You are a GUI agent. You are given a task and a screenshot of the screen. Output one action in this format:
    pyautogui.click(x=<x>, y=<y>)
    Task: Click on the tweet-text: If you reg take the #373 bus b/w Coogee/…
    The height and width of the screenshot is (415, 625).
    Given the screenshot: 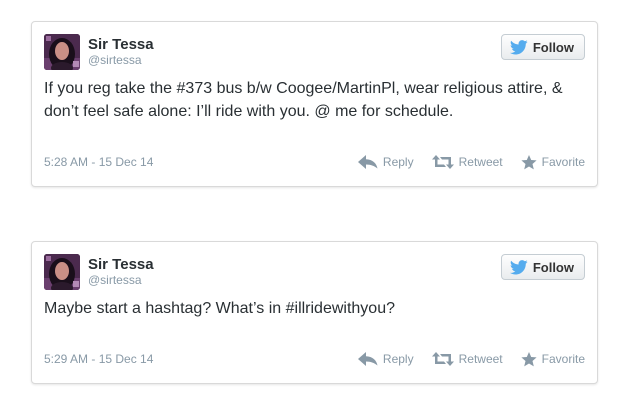 What is the action you would take?
    pyautogui.click(x=303, y=100)
    